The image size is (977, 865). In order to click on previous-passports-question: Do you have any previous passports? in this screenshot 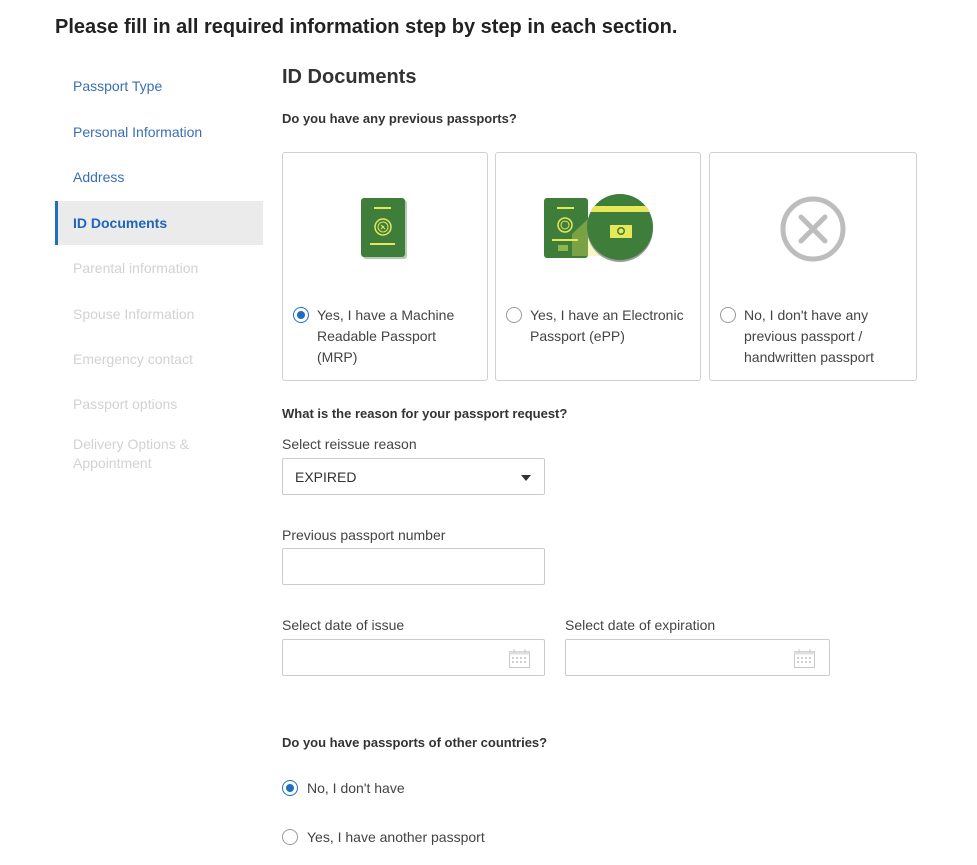, I will do `click(399, 118)`.